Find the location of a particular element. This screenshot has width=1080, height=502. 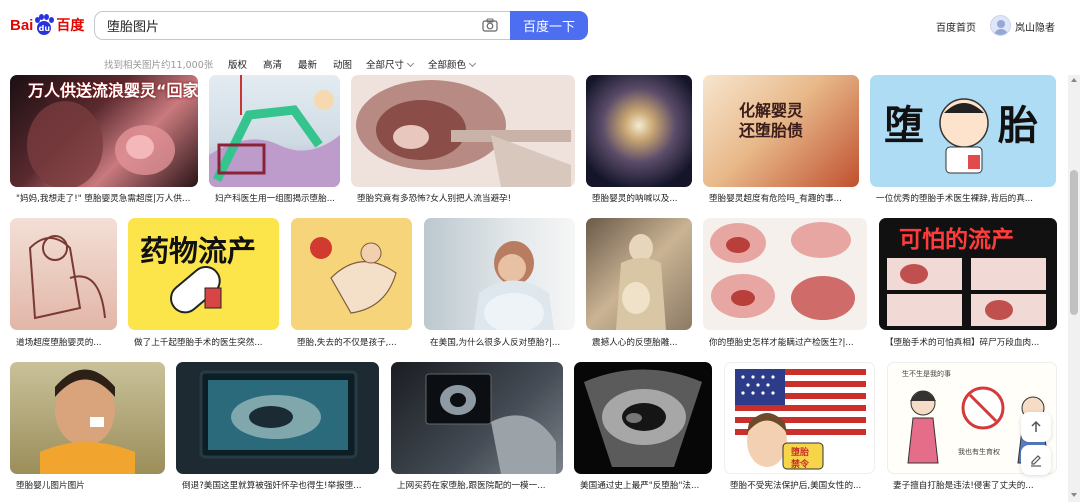

image-overlay-text: 堕 is located at coordinates (904, 126).